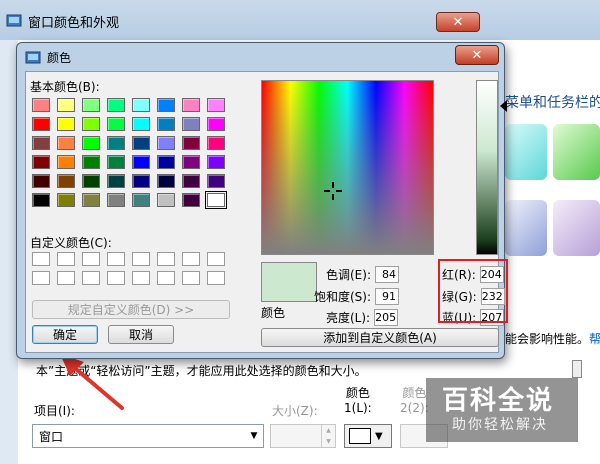 Image resolution: width=600 pixels, height=464 pixels. Describe the element at coordinates (386, 317) in the screenshot. I see `luminance-input: 205` at that location.